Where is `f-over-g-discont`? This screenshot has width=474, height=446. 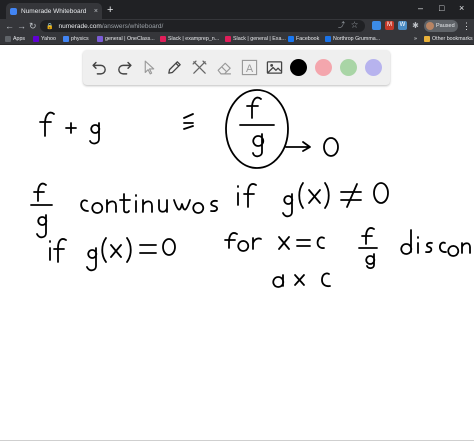 f-over-g-discont is located at coordinates (414, 248).